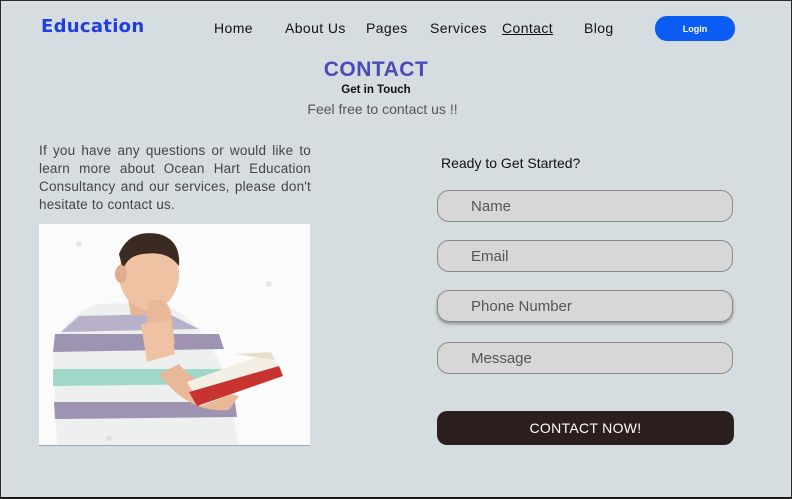 The height and width of the screenshot is (499, 792). What do you see at coordinates (695, 28) in the screenshot?
I see `login-button: Login` at bounding box center [695, 28].